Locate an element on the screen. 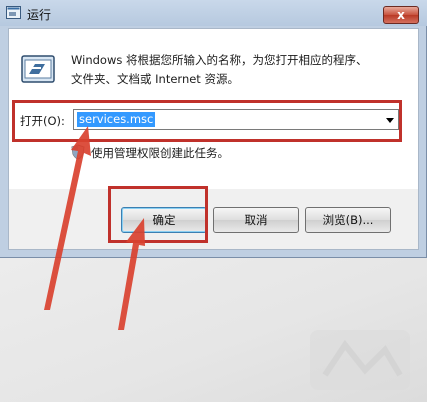  arrow-to-open-field is located at coordinates (67, 218).